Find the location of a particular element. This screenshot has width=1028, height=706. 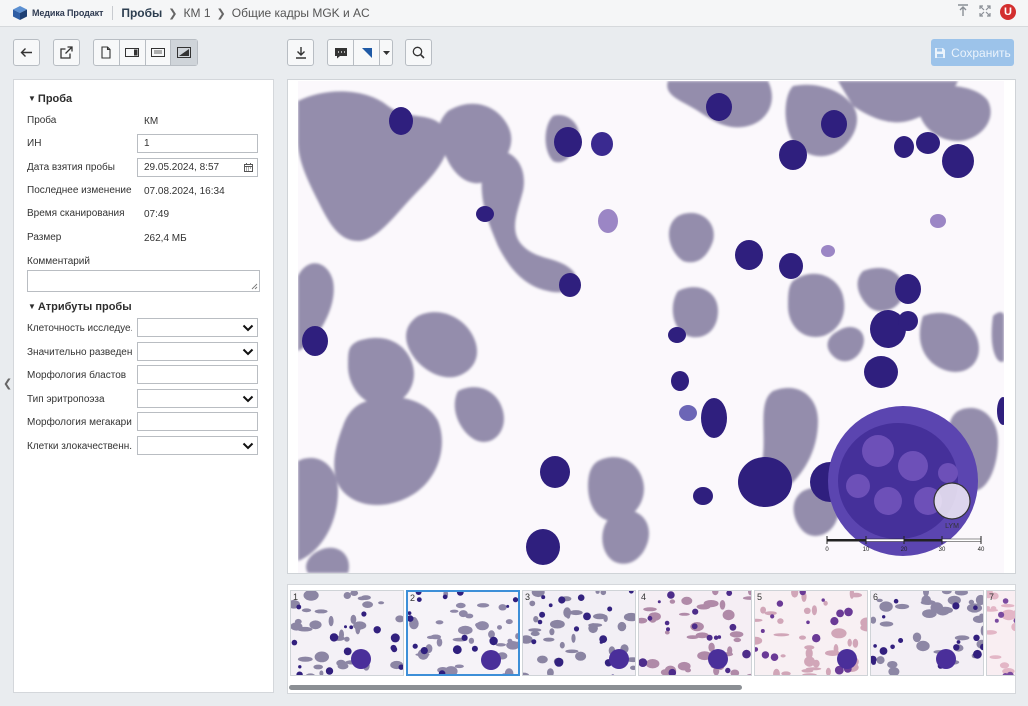

comment-textarea is located at coordinates (143, 281).